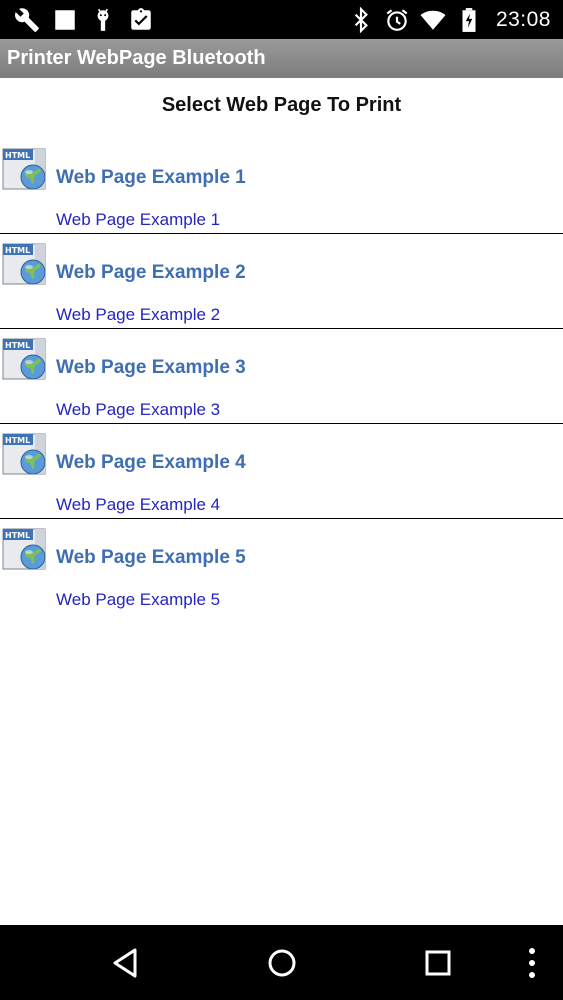  I want to click on square-icon, so click(65, 20).